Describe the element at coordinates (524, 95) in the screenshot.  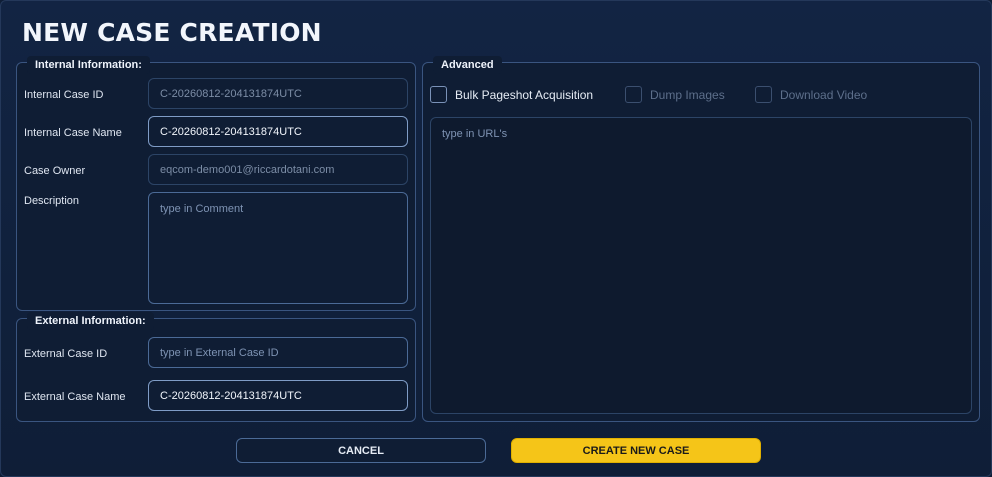
I see `bulk-pageshot-label: Bulk Pageshot Acquisition` at that location.